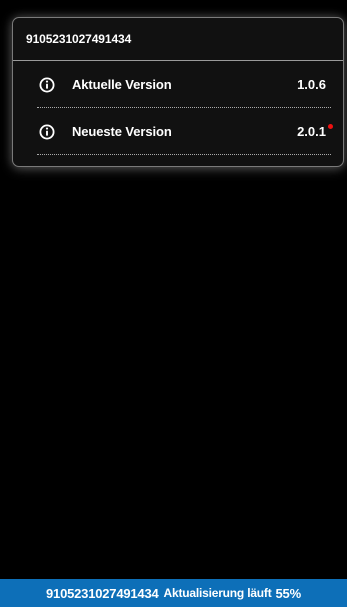  I want to click on current-version-row: Aktuelle Version 1.0.6, so click(178, 84).